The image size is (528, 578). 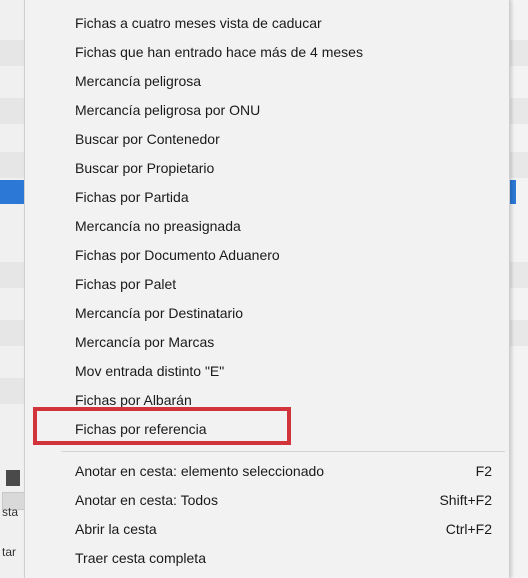 What do you see at coordinates (267, 399) in the screenshot?
I see `menu-item-albaran: Fichas por Albarán` at bounding box center [267, 399].